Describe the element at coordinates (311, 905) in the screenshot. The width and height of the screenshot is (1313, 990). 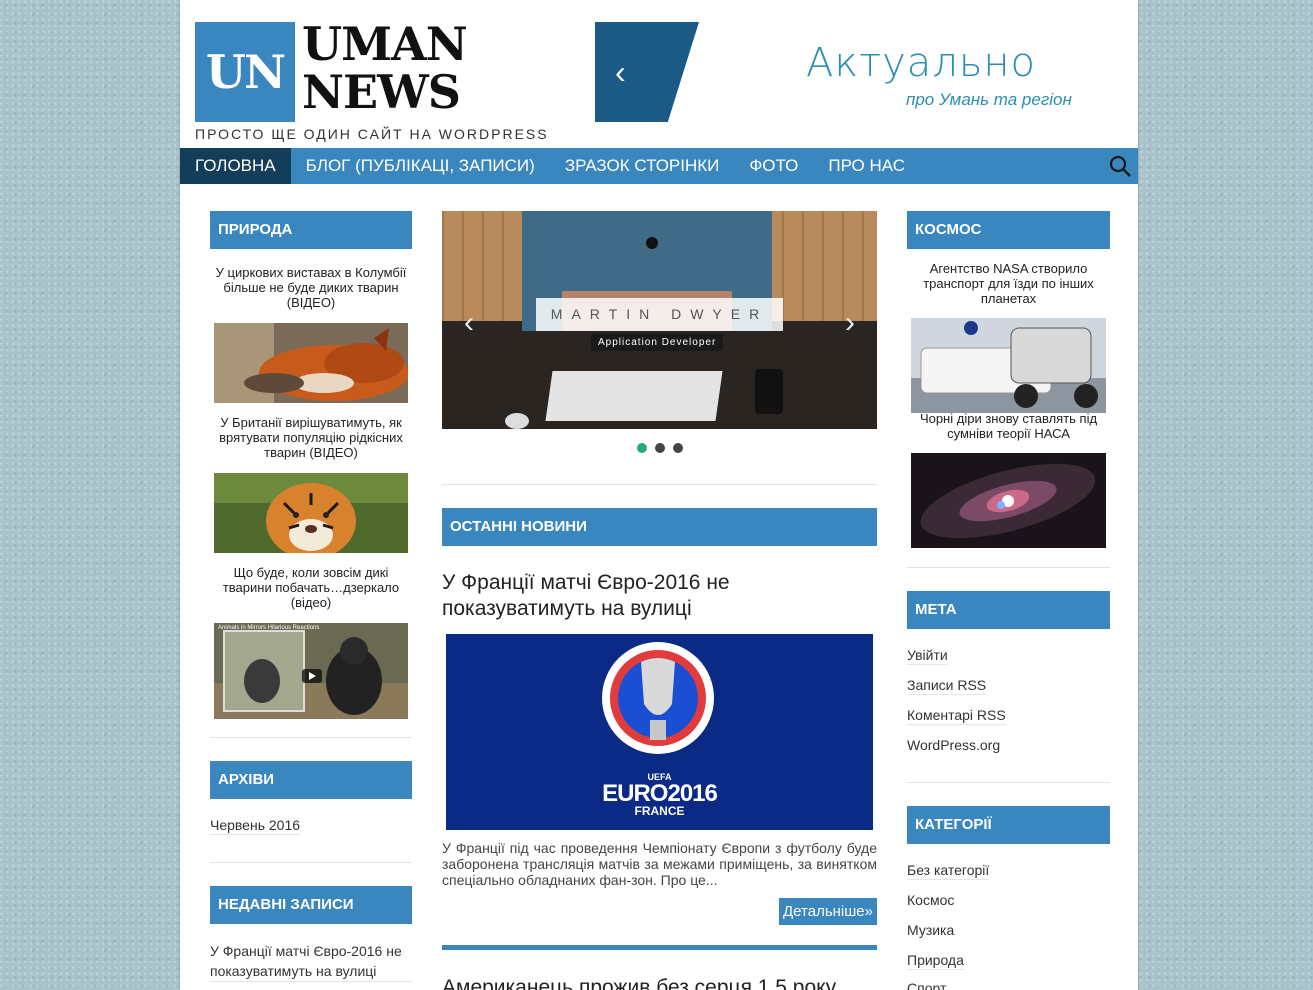
I see `widget-title-recent: НЕДАВНІ ЗАПИСИ` at that location.